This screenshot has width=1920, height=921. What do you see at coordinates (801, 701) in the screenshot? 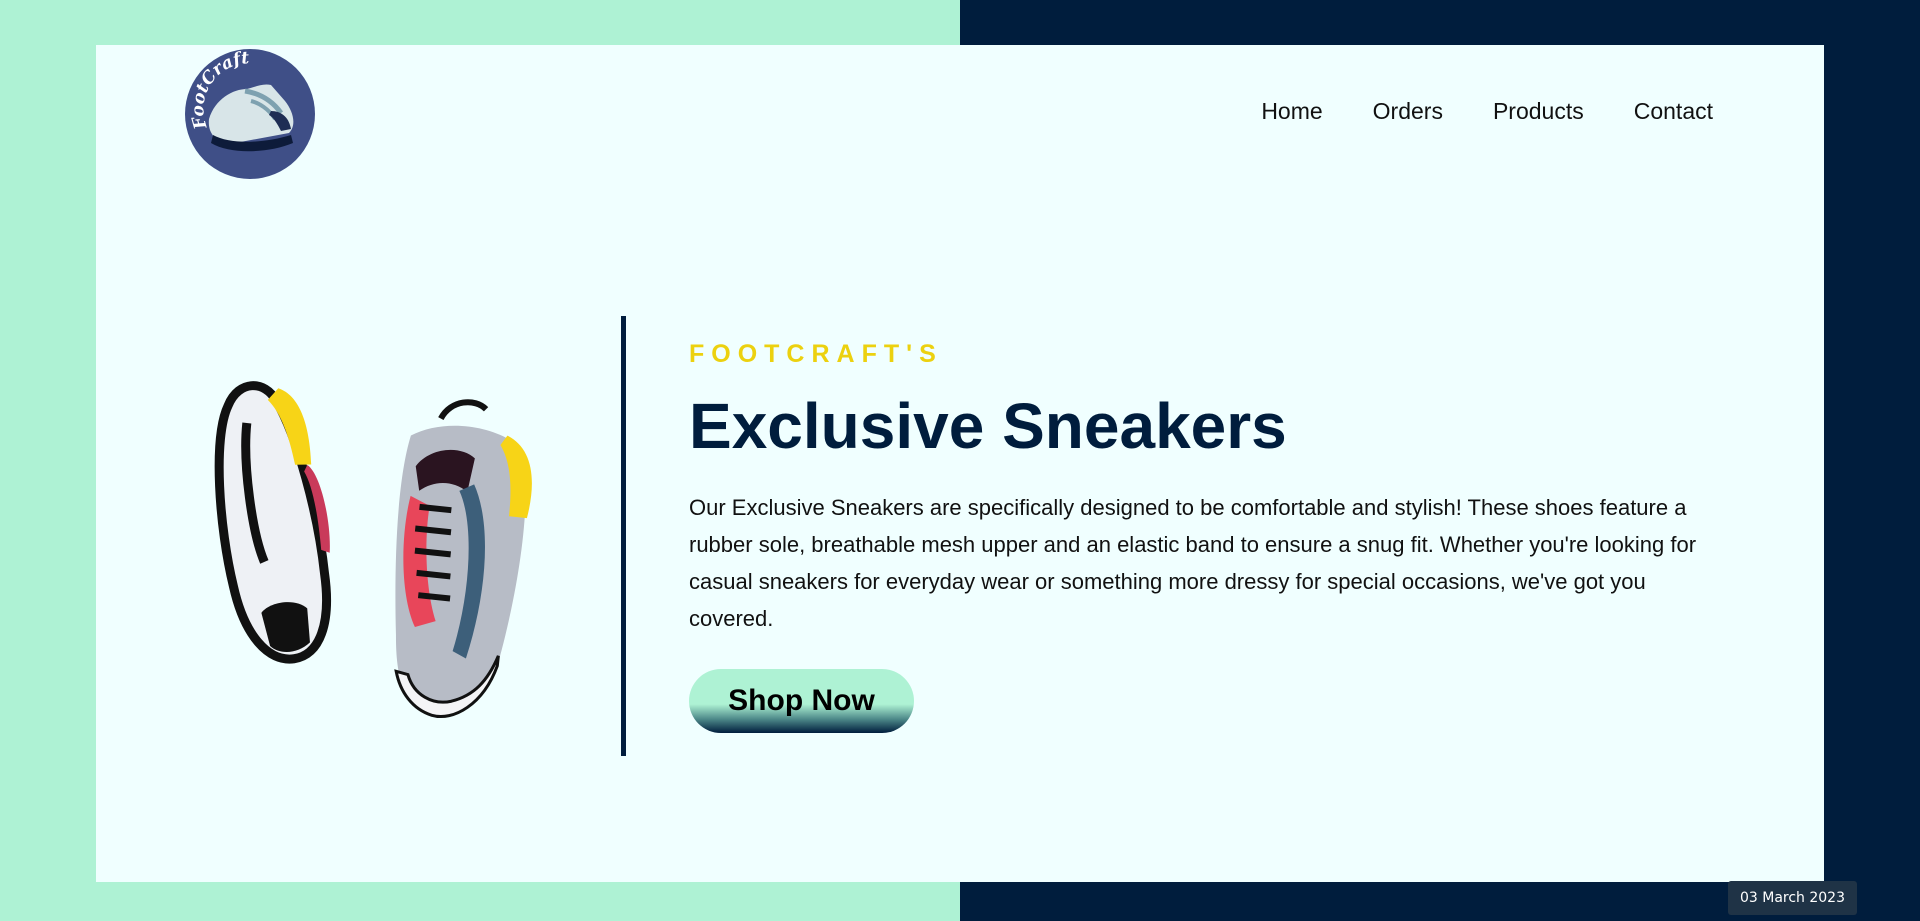
I see `shop-now-button: Shop Now` at bounding box center [801, 701].